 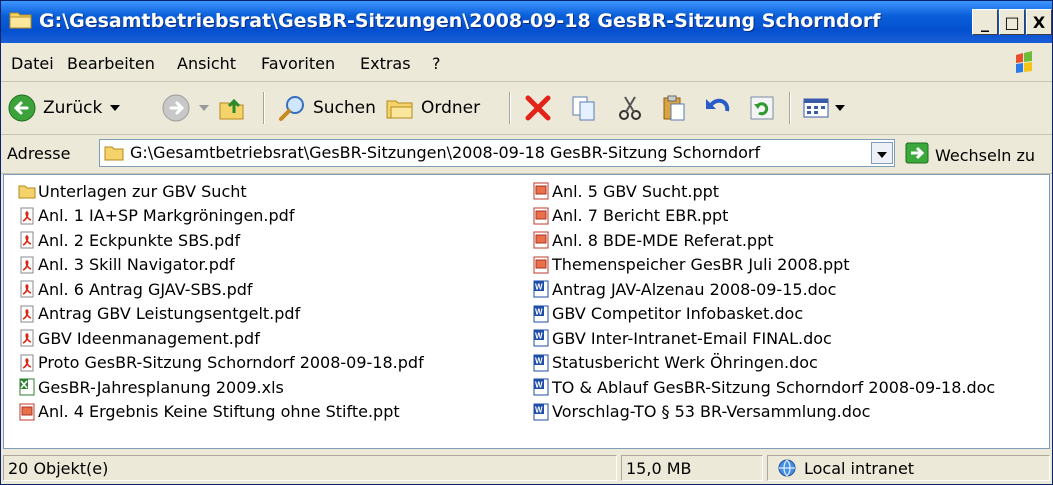 I want to click on up-folder-button, so click(x=232, y=108).